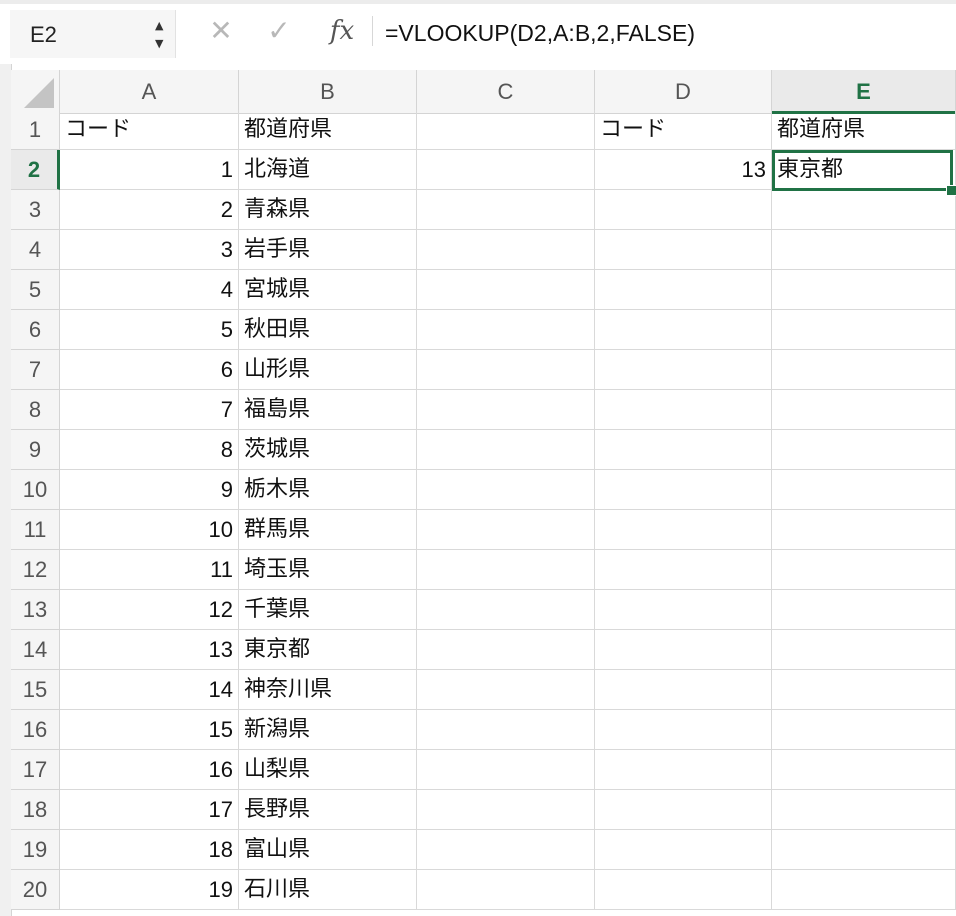 The height and width of the screenshot is (916, 956). I want to click on insert-function-button: fx, so click(342, 31).